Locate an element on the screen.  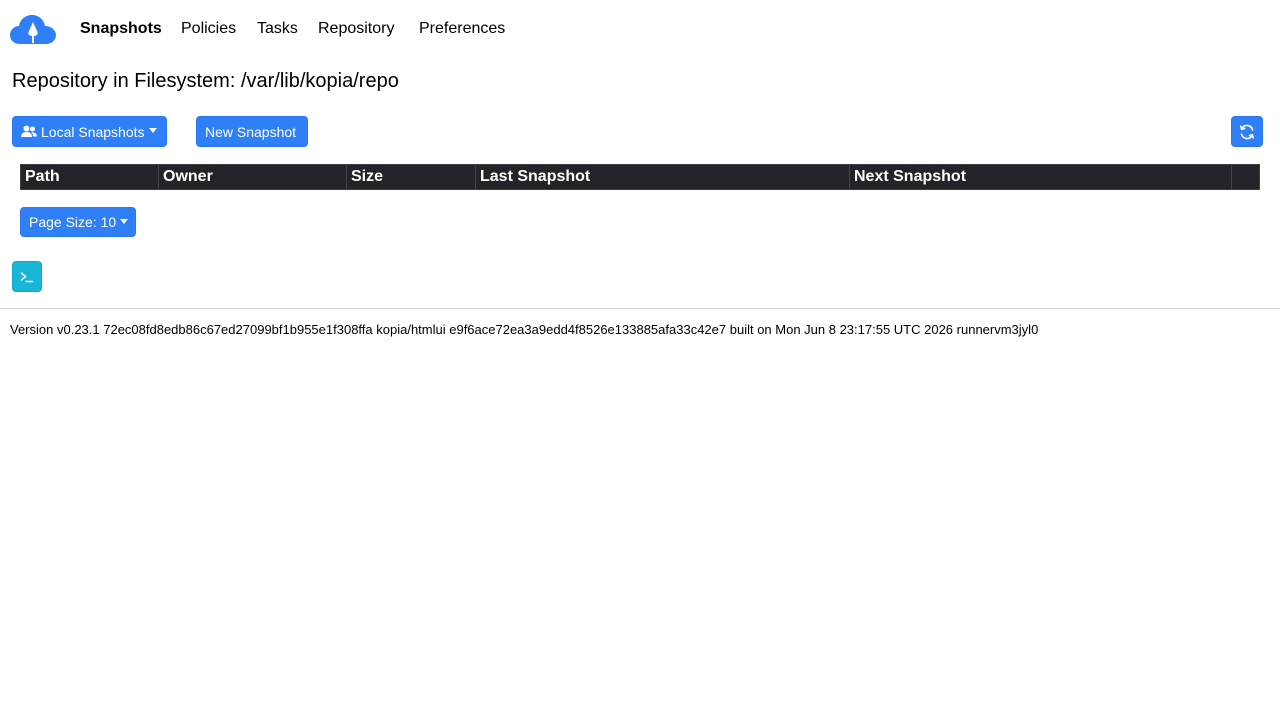
local-snapshots-dropdown-button: Local Snapshots is located at coordinates (89, 131).